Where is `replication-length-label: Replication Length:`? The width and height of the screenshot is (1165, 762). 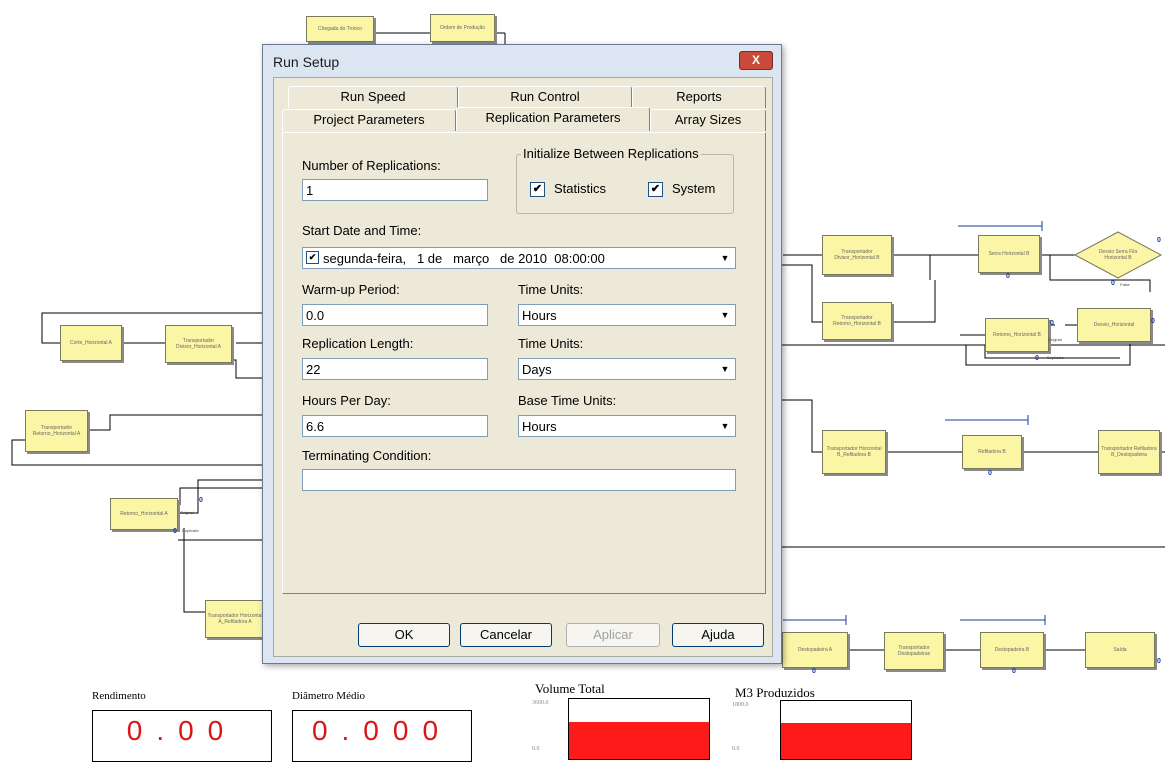 replication-length-label: Replication Length: is located at coordinates (358, 343).